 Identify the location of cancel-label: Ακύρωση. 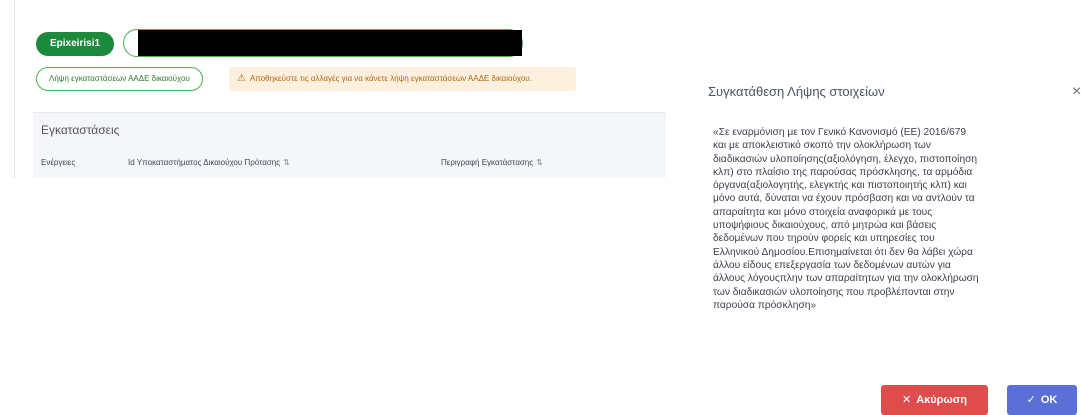
(942, 400).